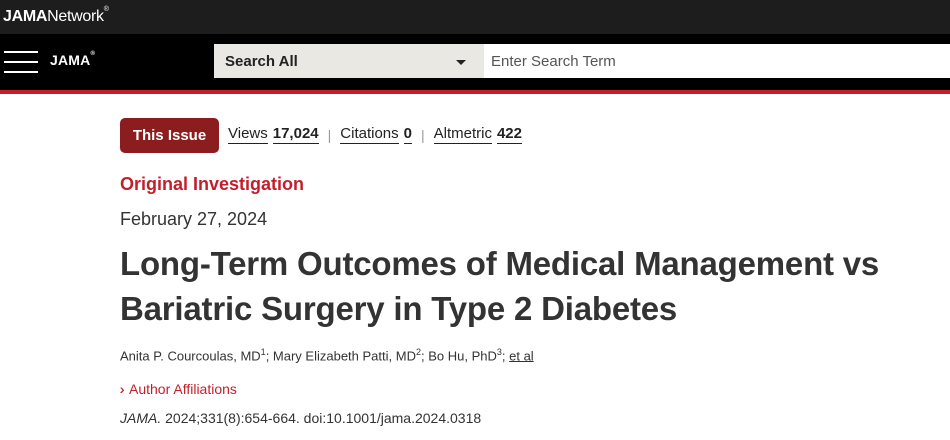  I want to click on title-line-2: Bariatric Surgery in Type 2 Diabetes, so click(399, 308).